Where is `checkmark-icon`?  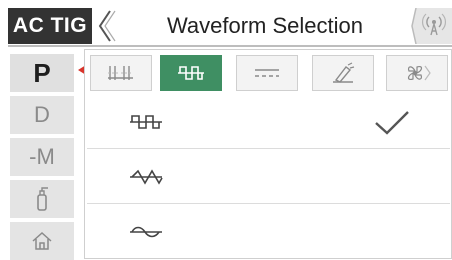 checkmark-icon is located at coordinates (392, 123).